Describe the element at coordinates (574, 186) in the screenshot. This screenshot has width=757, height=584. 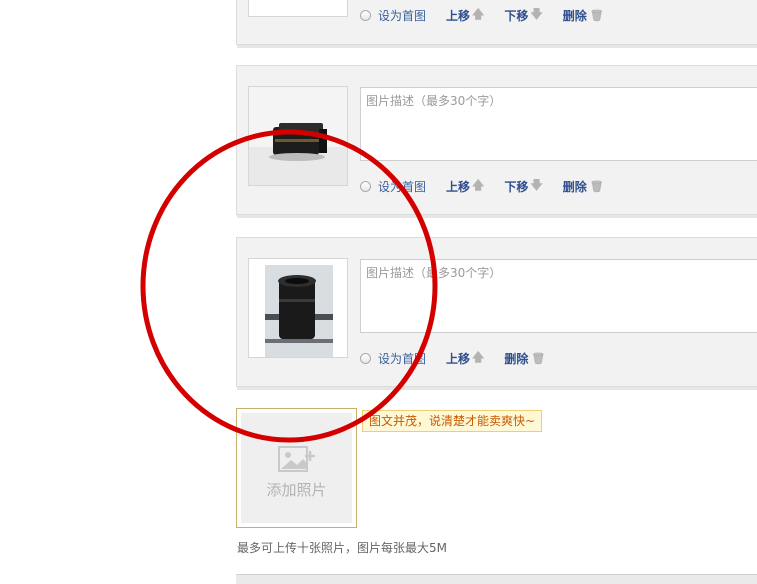
I see `delete-label-2: 删除` at that location.